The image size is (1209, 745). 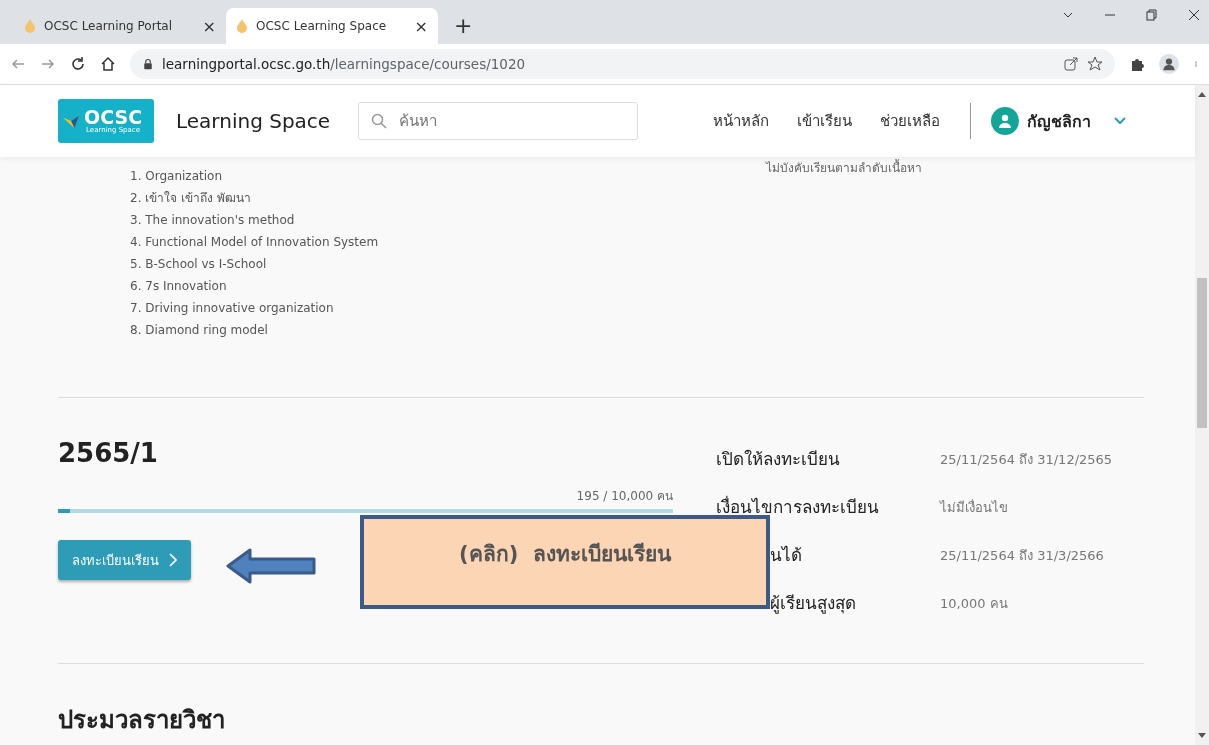 I want to click on search-input: ค้นหา, so click(x=499, y=121).